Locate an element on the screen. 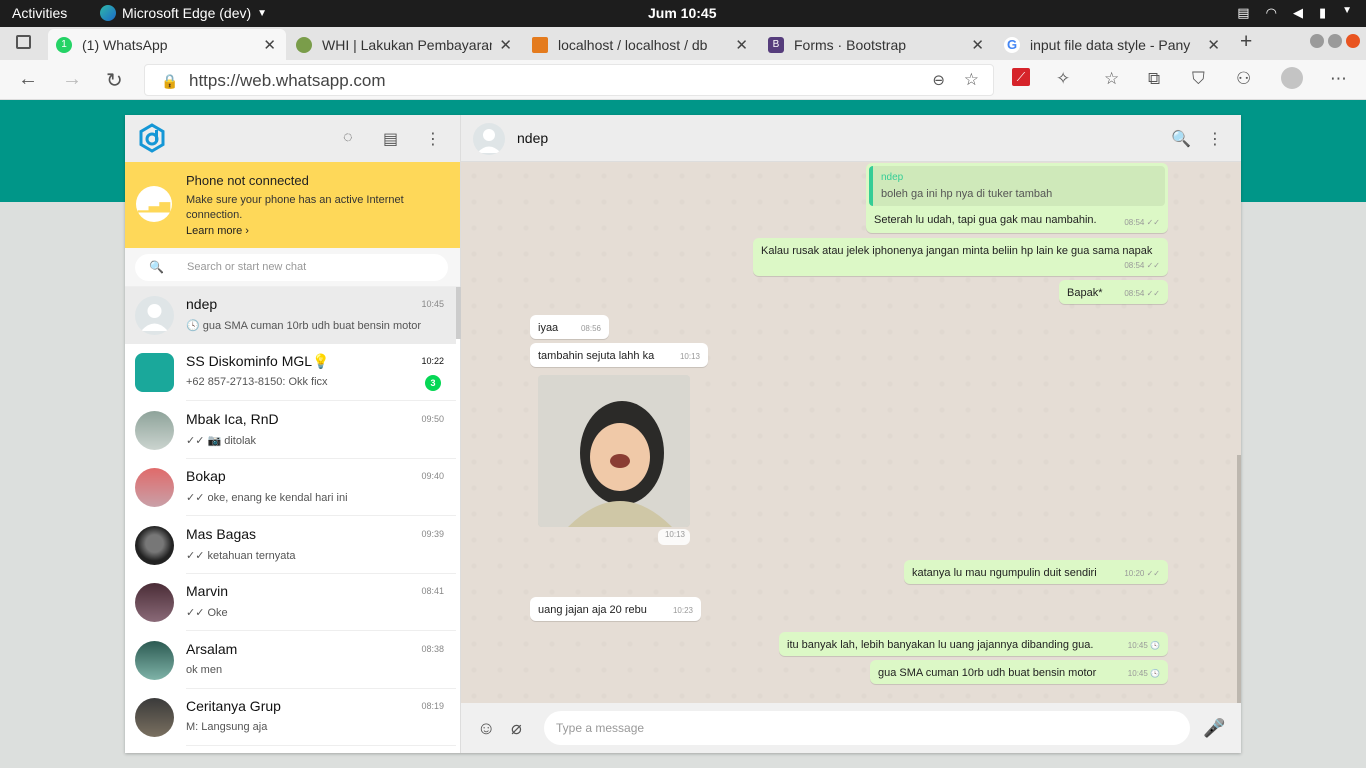 Image resolution: width=1366 pixels, height=768 pixels. profile-avatar is located at coordinates (1292, 78).